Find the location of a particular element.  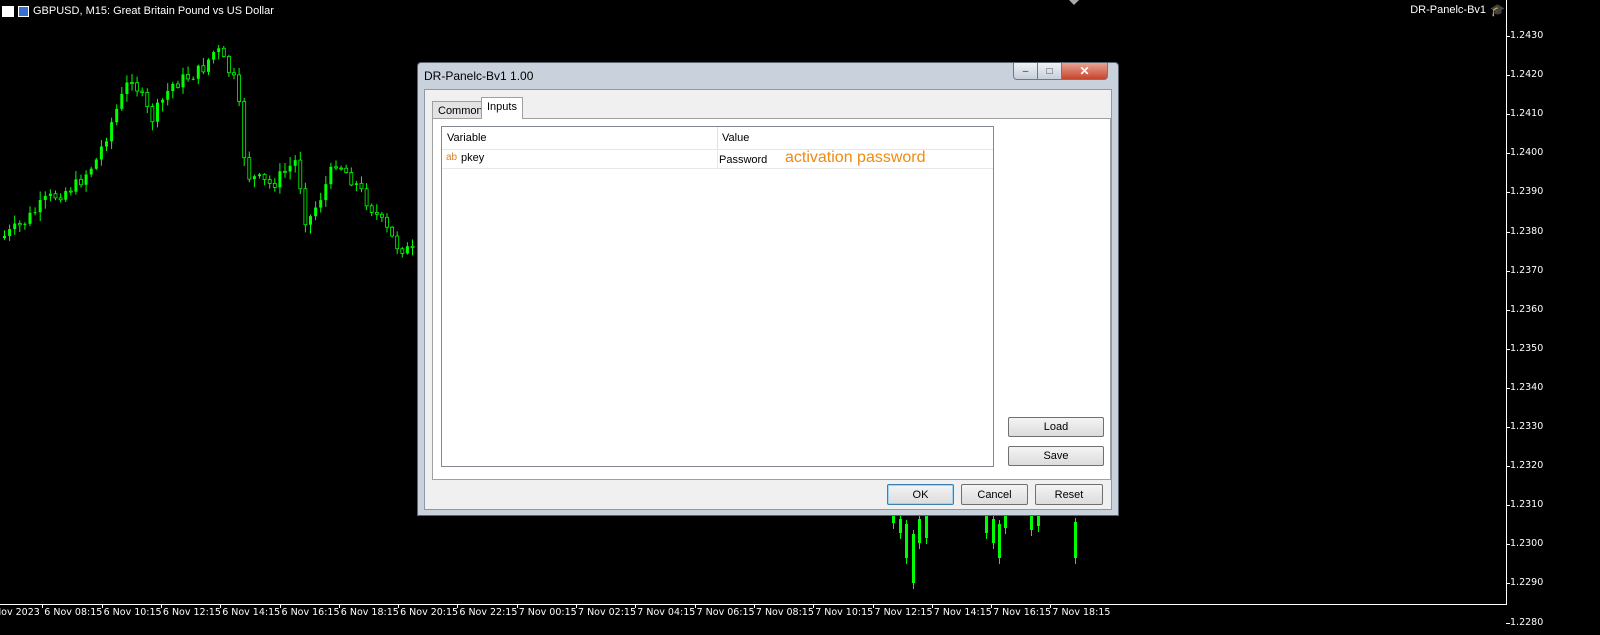

time-label: 7 Nov 04:15 is located at coordinates (666, 612).